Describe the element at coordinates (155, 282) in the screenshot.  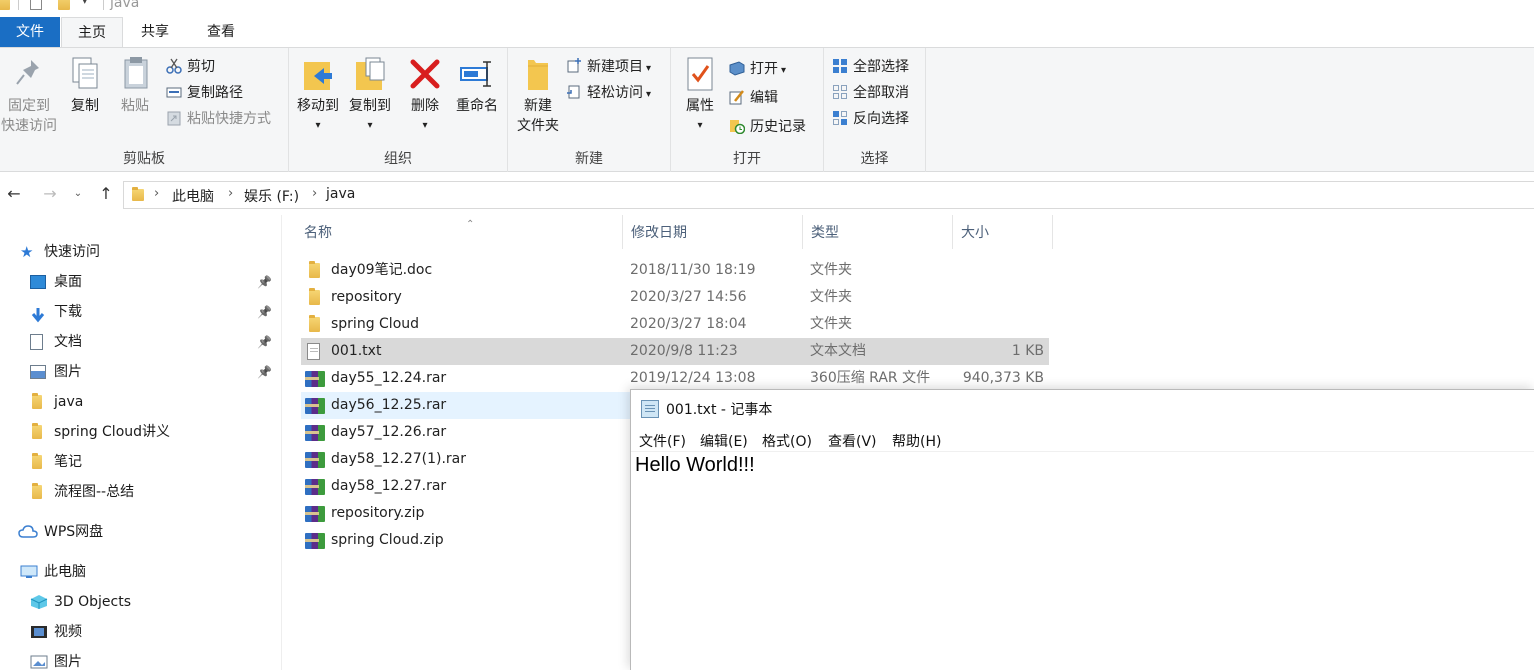
I see `sidebar-item: 桌面 📌` at that location.